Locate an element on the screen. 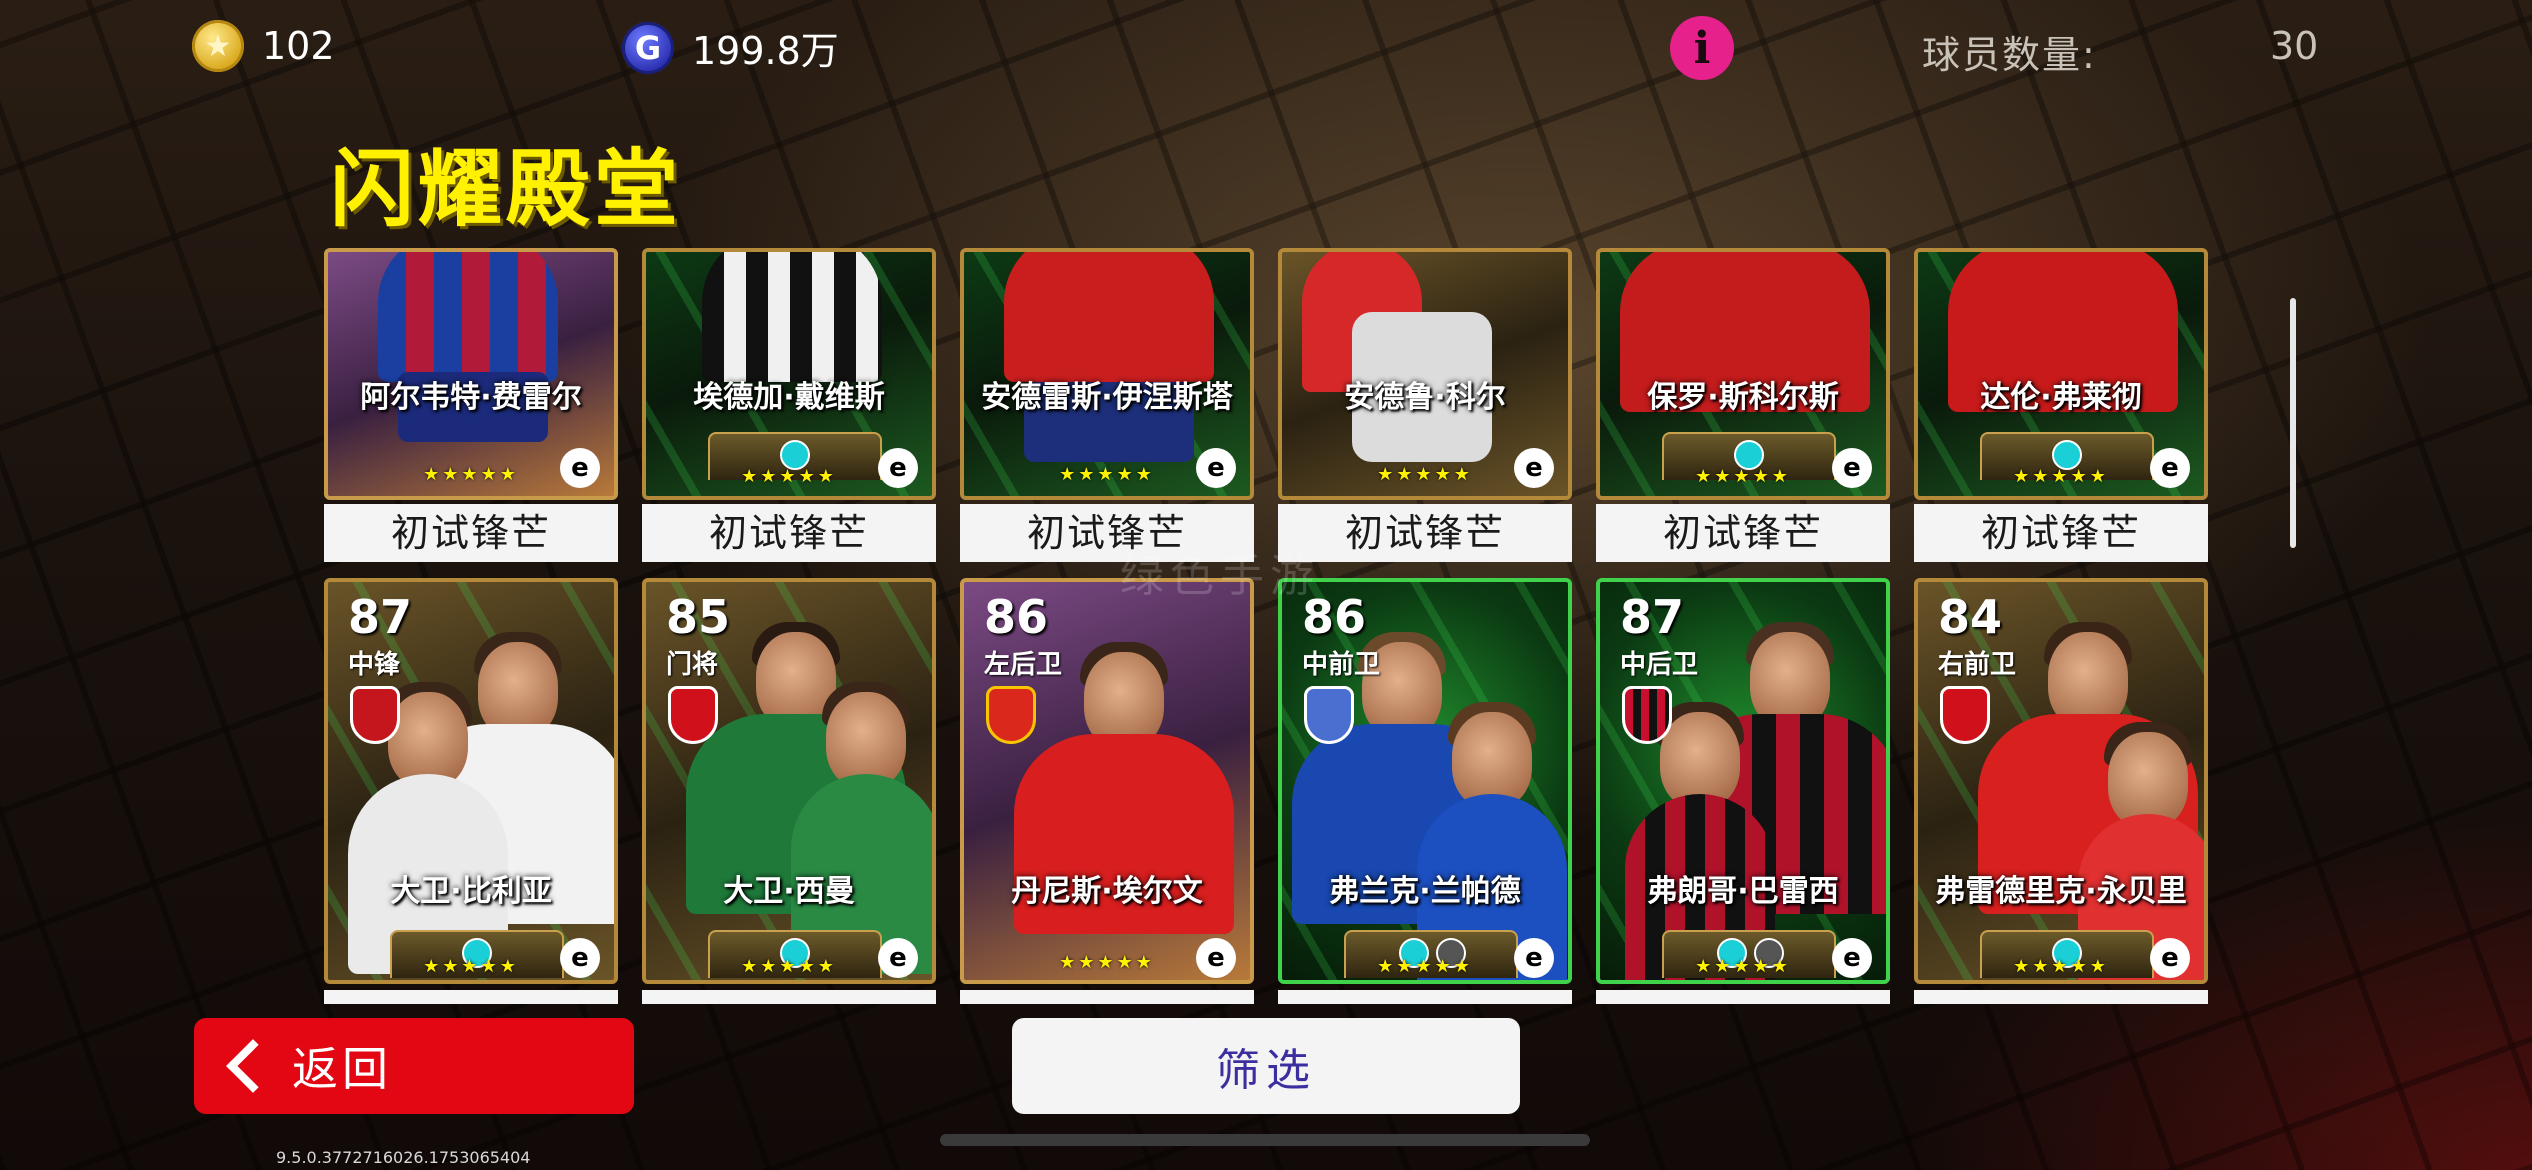  card-image: 86 左后卫 丹尼斯·埃尔文 ★★★★★ e is located at coordinates (1107, 781).